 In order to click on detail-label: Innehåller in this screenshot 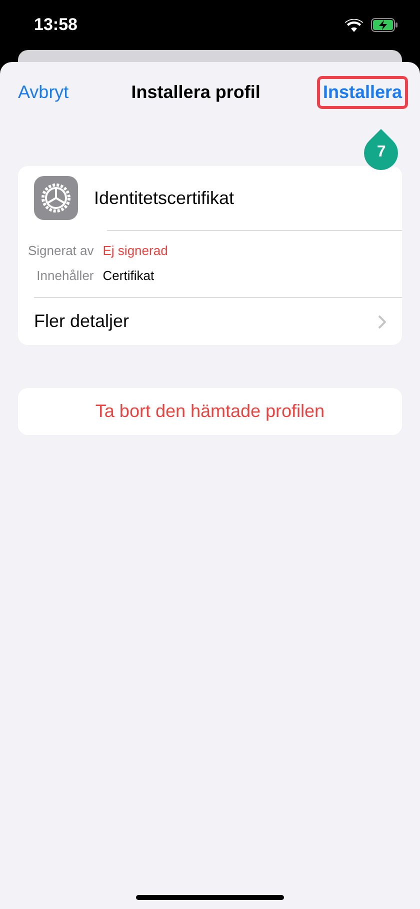, I will do `click(65, 275)`.